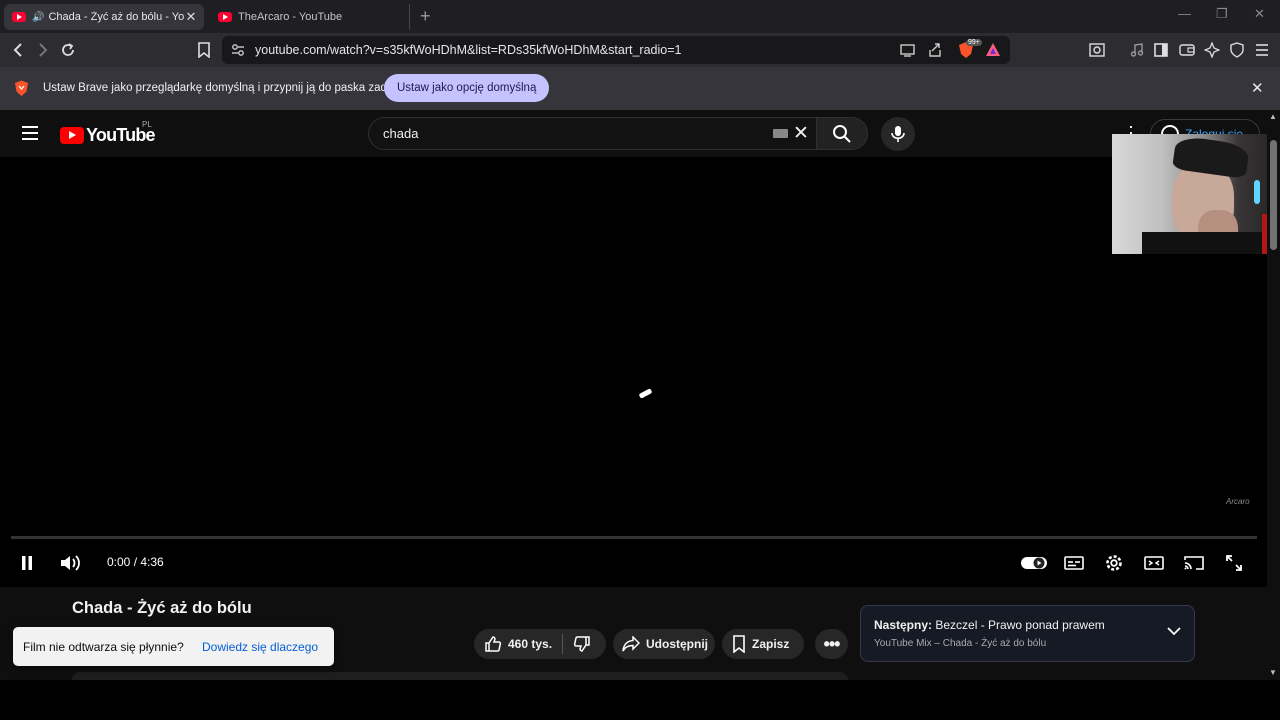  I want to click on scroll-up-arrow-icon: ▲, so click(1273, 116).